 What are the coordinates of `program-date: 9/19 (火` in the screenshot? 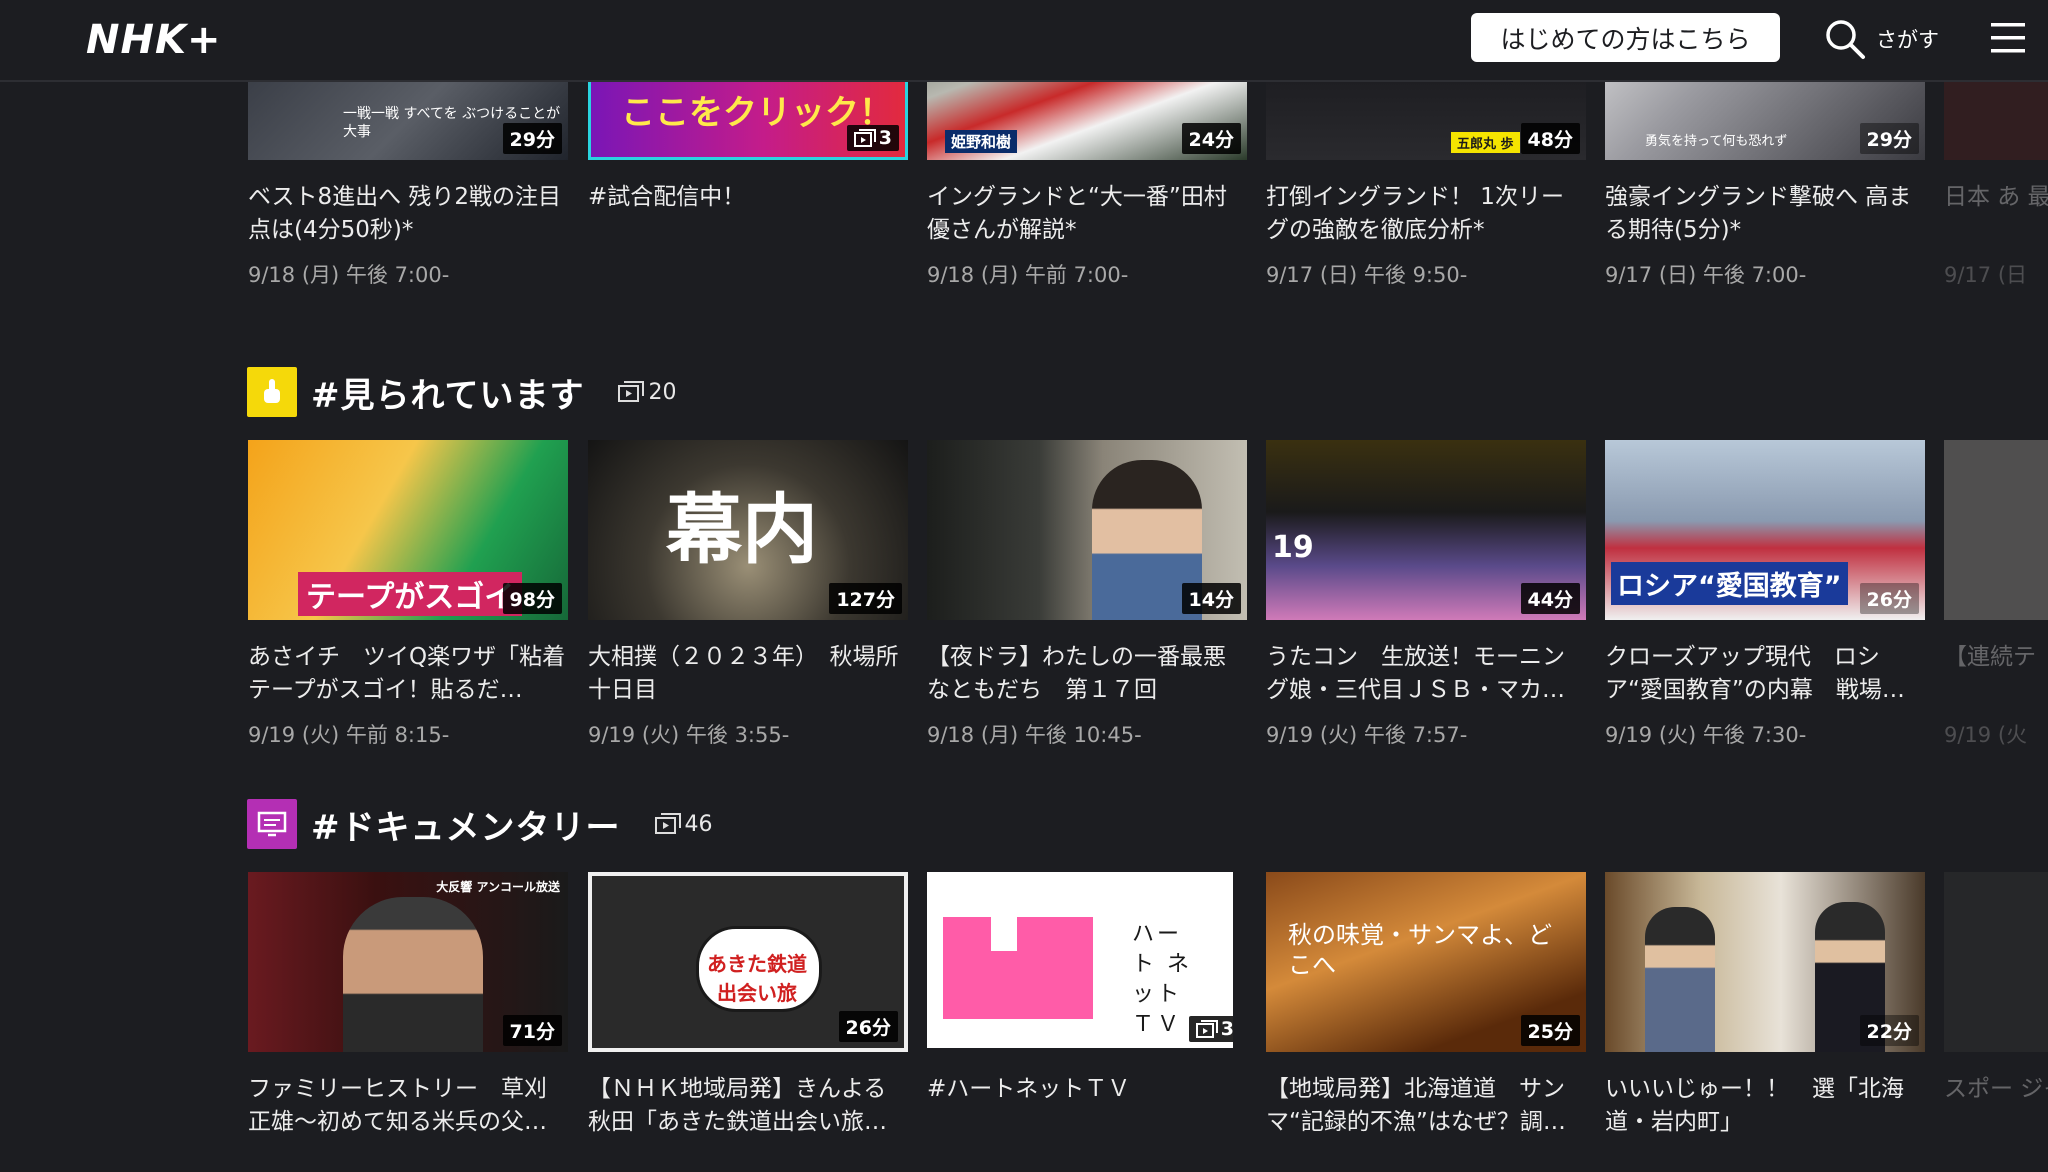 It's located at (1986, 735).